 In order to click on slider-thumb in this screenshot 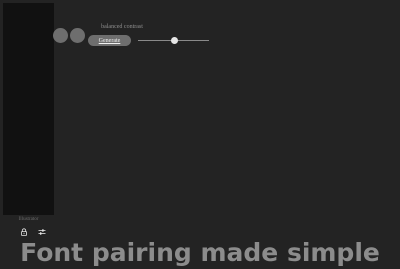, I will do `click(174, 40)`.